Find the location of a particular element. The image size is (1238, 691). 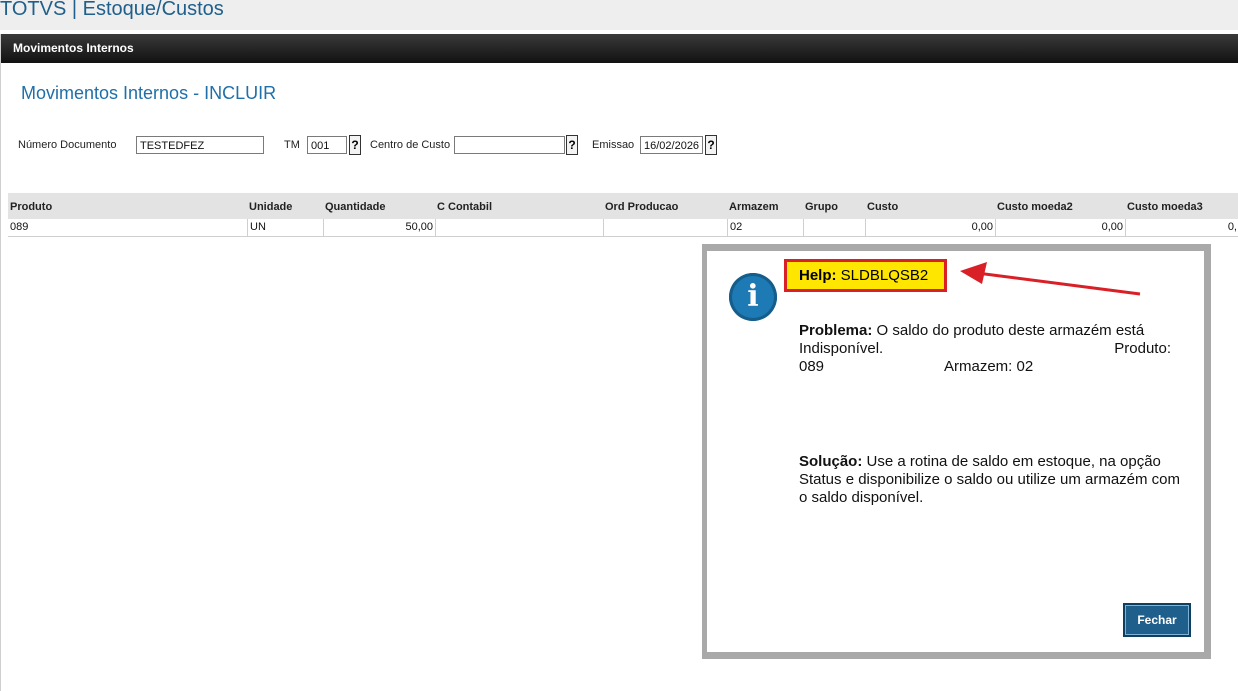

problem-label: Problema: is located at coordinates (836, 330).